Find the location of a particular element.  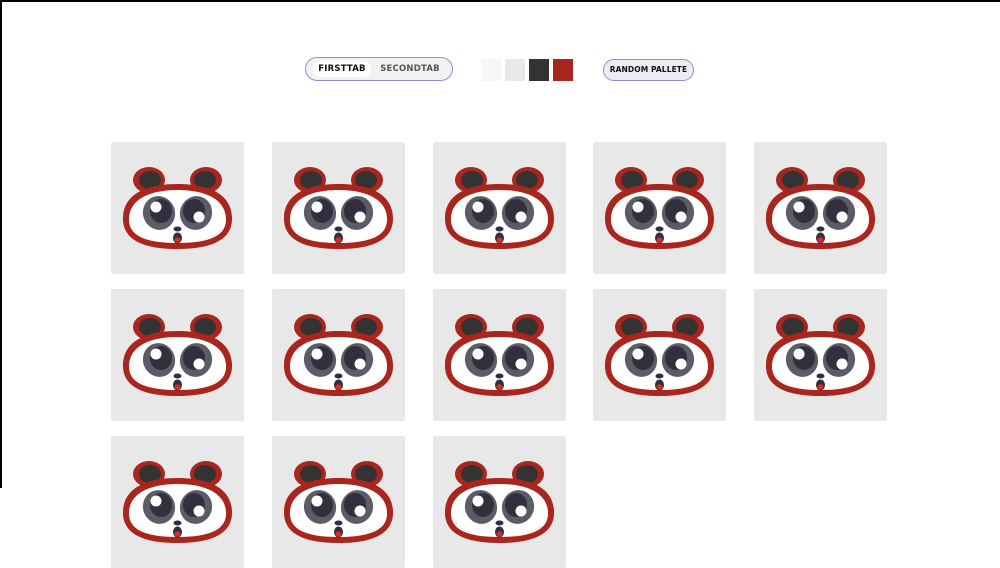

toolbar: FIRSTTAB SECONDTAB RANDOM PALLETE is located at coordinates (500, 70).